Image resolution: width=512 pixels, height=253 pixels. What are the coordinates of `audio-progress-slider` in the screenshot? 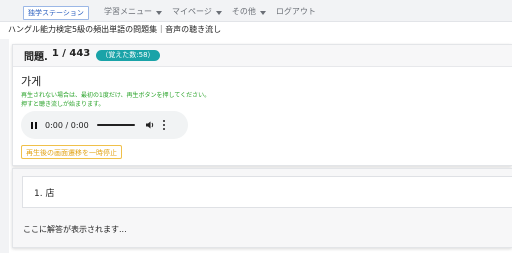 It's located at (115, 125).